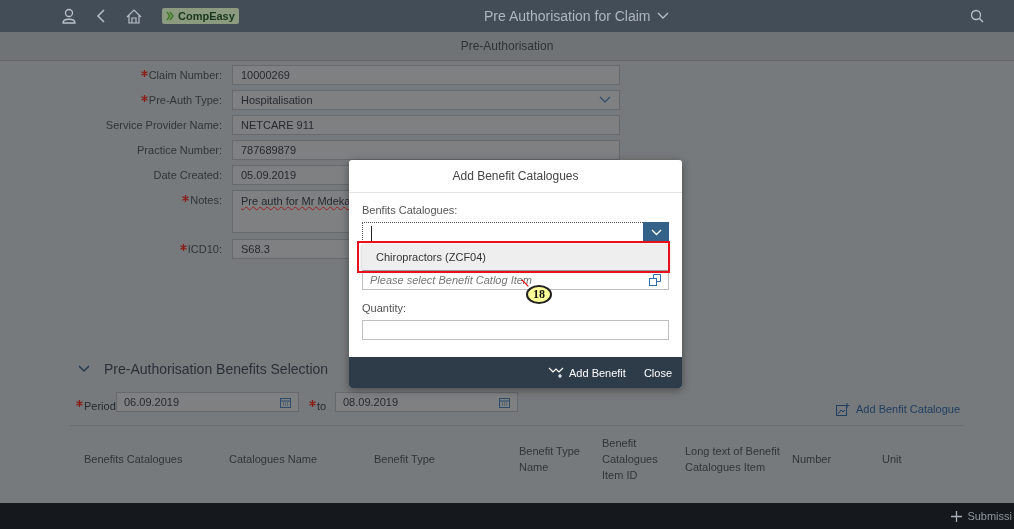 The width and height of the screenshot is (1014, 529). What do you see at coordinates (696, 16) in the screenshot?
I see `app-title: Pre Authorisation for Claim` at bounding box center [696, 16].